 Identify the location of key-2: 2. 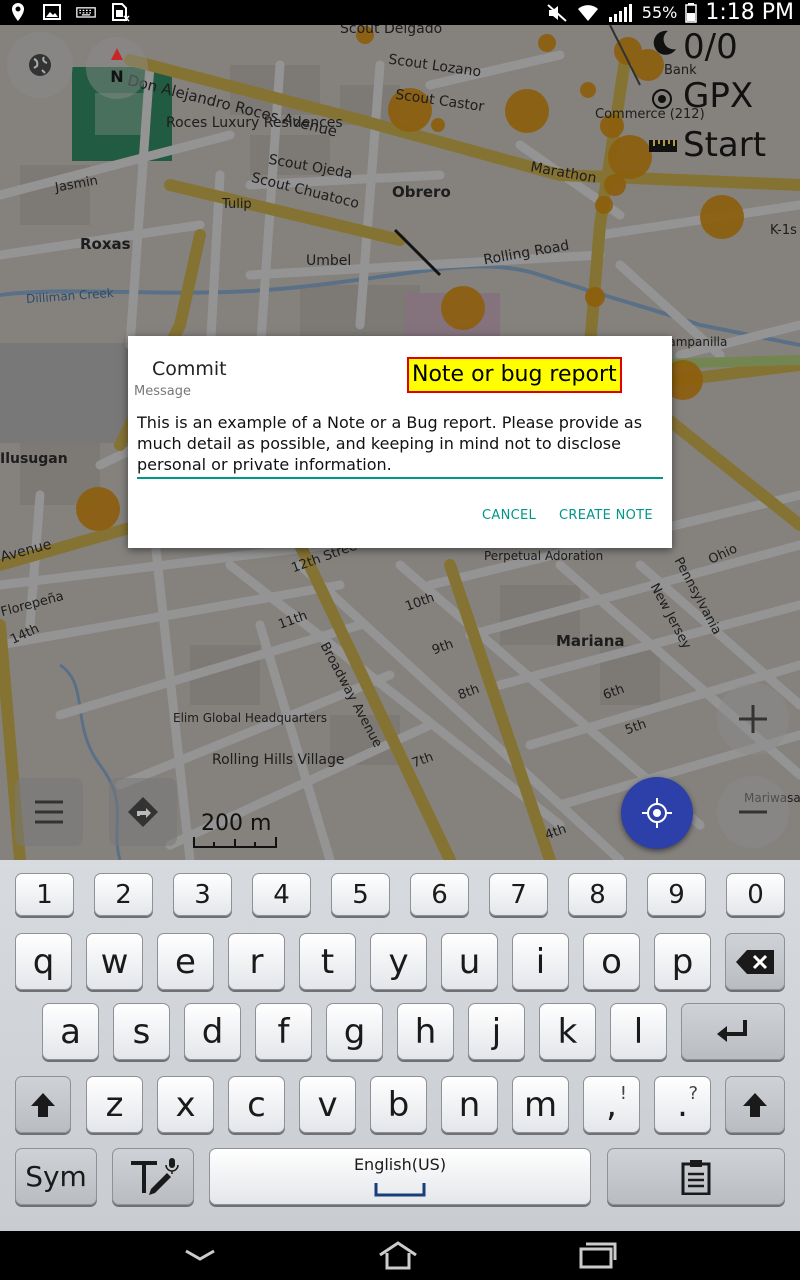
(123, 894).